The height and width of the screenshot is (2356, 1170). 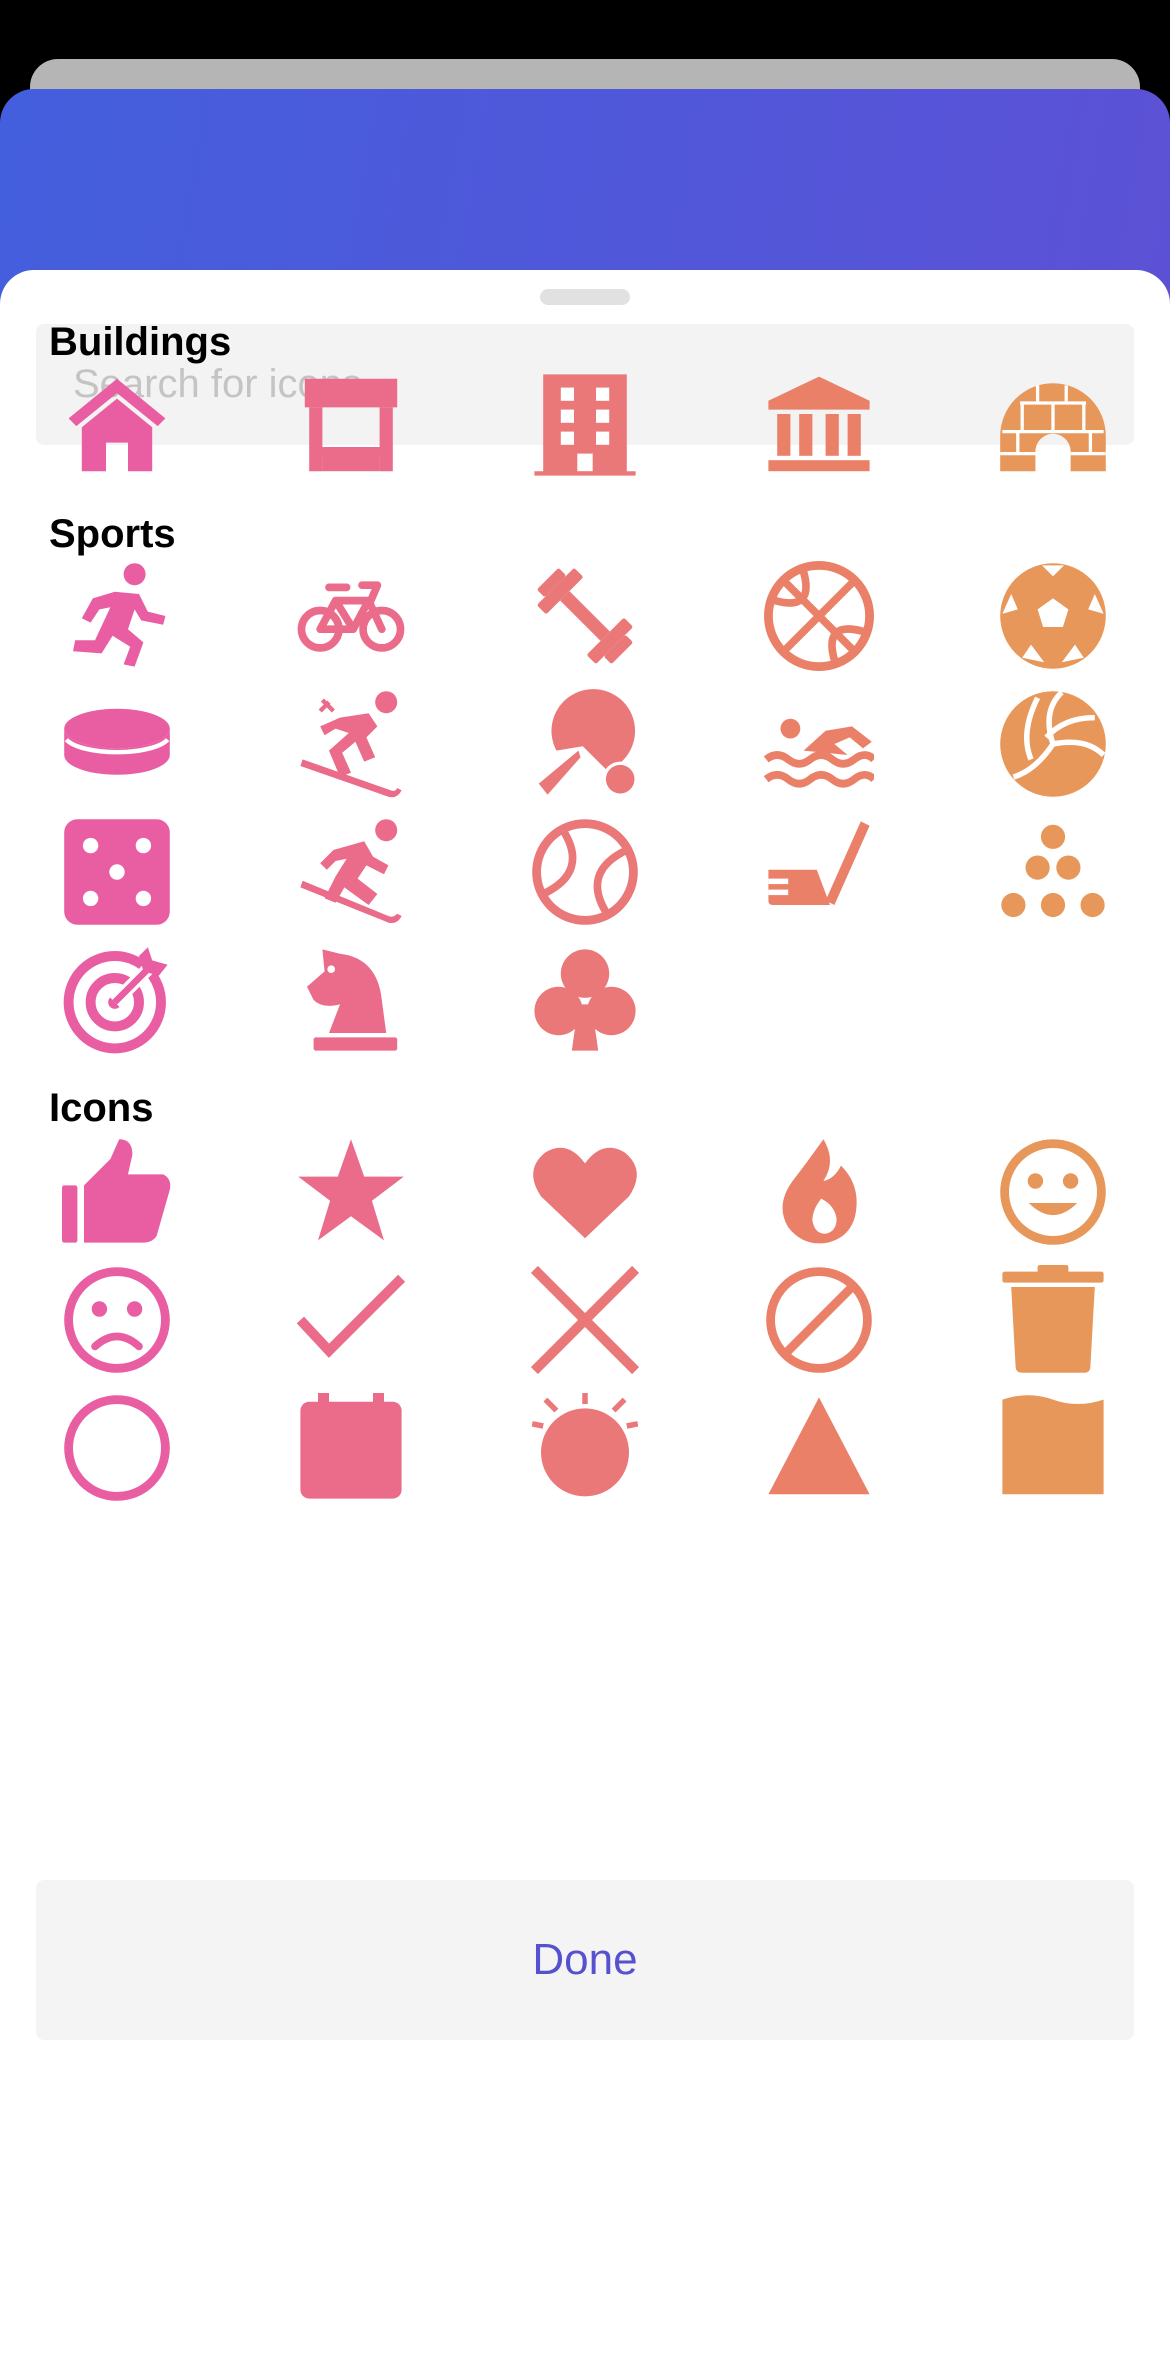 I want to click on drag-handle, so click(x=585, y=297).